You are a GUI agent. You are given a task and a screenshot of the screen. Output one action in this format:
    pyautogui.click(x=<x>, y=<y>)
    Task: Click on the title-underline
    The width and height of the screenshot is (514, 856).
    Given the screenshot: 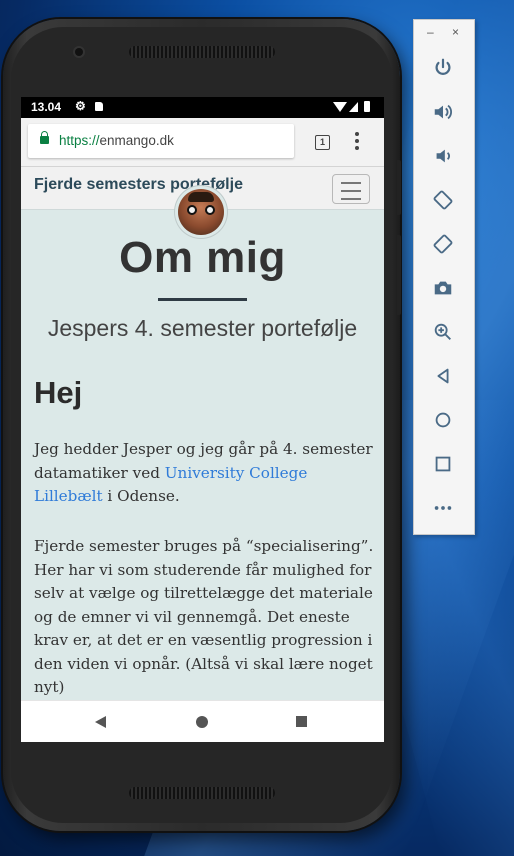 What is the action you would take?
    pyautogui.click(x=202, y=299)
    